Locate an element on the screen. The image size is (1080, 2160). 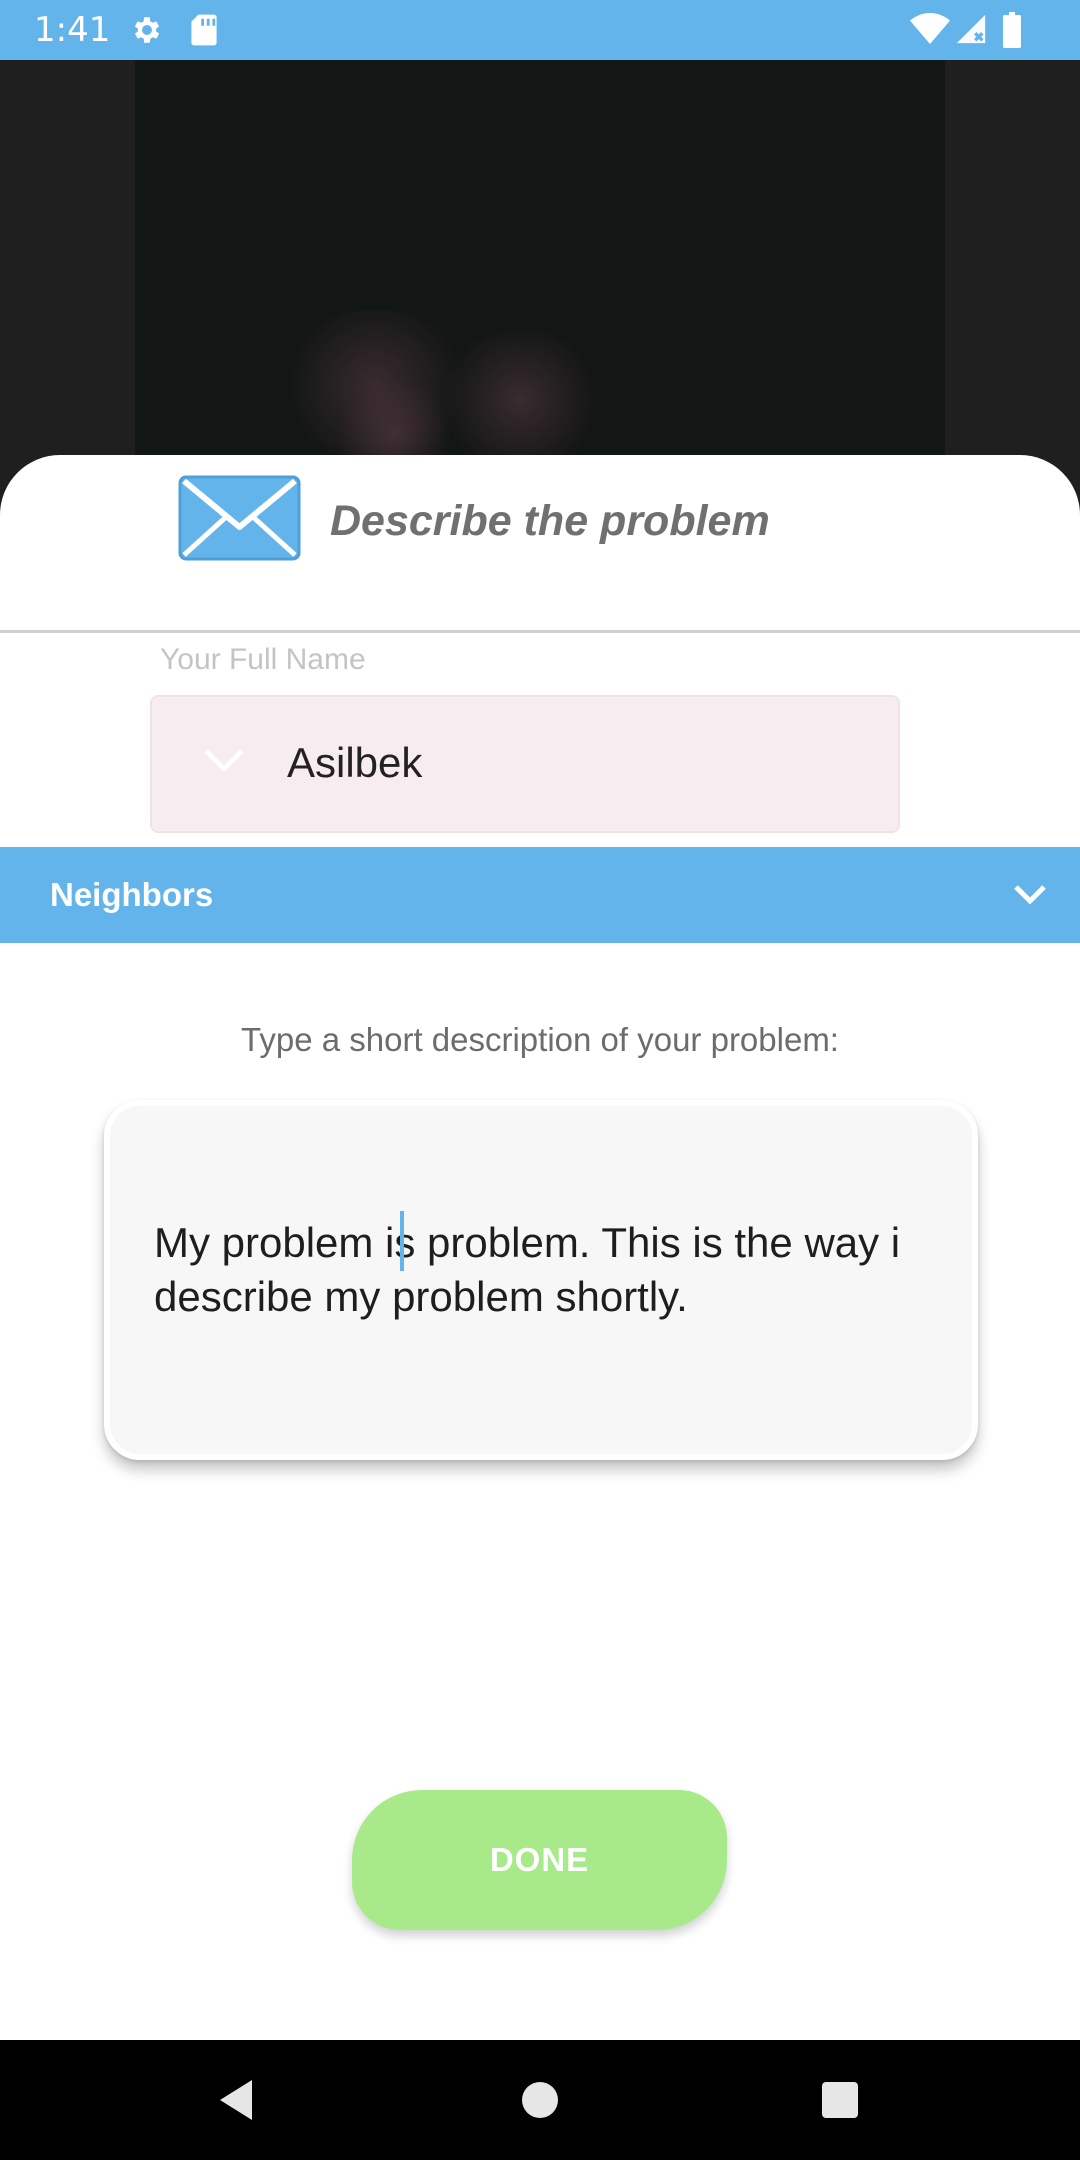
neighbors-dropdown: Neighbors is located at coordinates (540, 895).